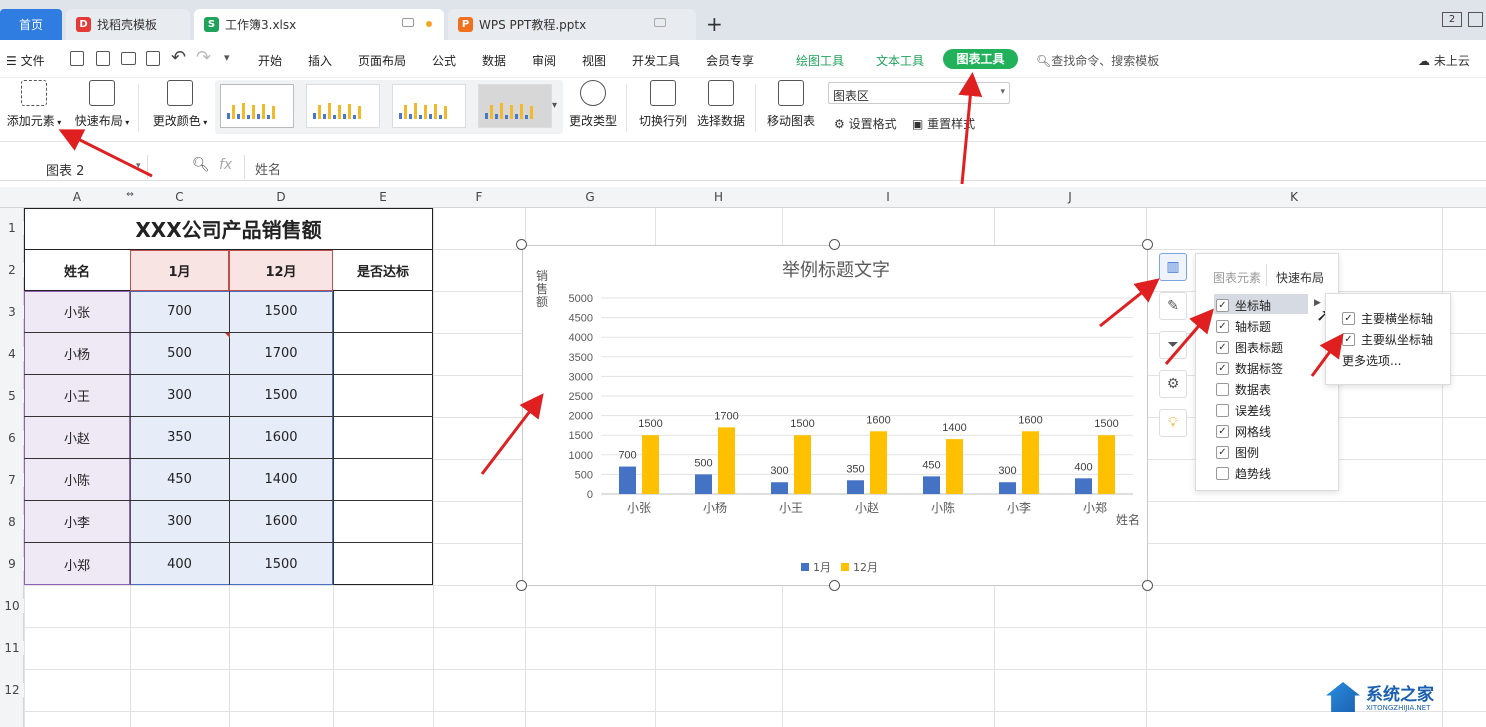  I want to click on menu-review: 审阅, so click(544, 60).